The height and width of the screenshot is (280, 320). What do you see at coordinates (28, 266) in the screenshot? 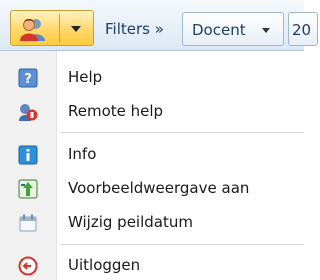
I see `logout-icon` at bounding box center [28, 266].